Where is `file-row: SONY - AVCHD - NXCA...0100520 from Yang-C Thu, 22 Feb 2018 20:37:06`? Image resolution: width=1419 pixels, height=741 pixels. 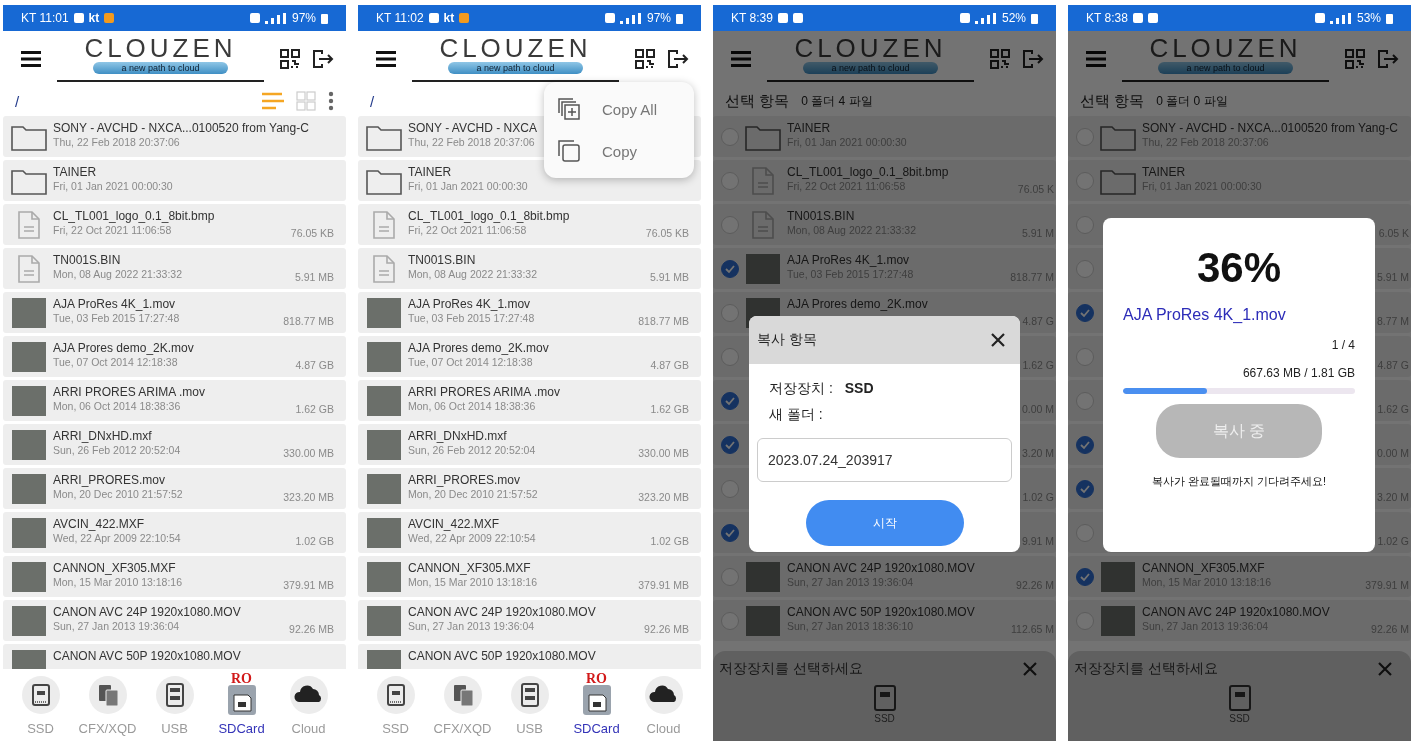 file-row: SONY - AVCHD - NXCA...0100520 from Yang-C Thu, 22 Feb 2018 20:37:06 is located at coordinates (174, 136).